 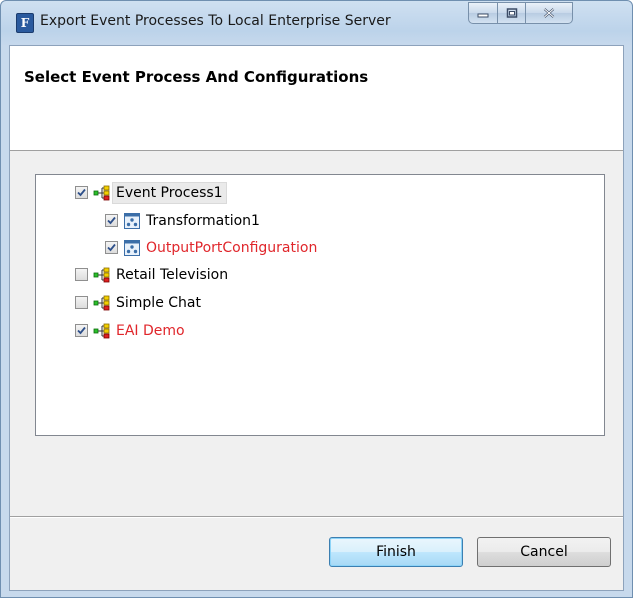 What do you see at coordinates (483, 15) in the screenshot?
I see `minimize-icon` at bounding box center [483, 15].